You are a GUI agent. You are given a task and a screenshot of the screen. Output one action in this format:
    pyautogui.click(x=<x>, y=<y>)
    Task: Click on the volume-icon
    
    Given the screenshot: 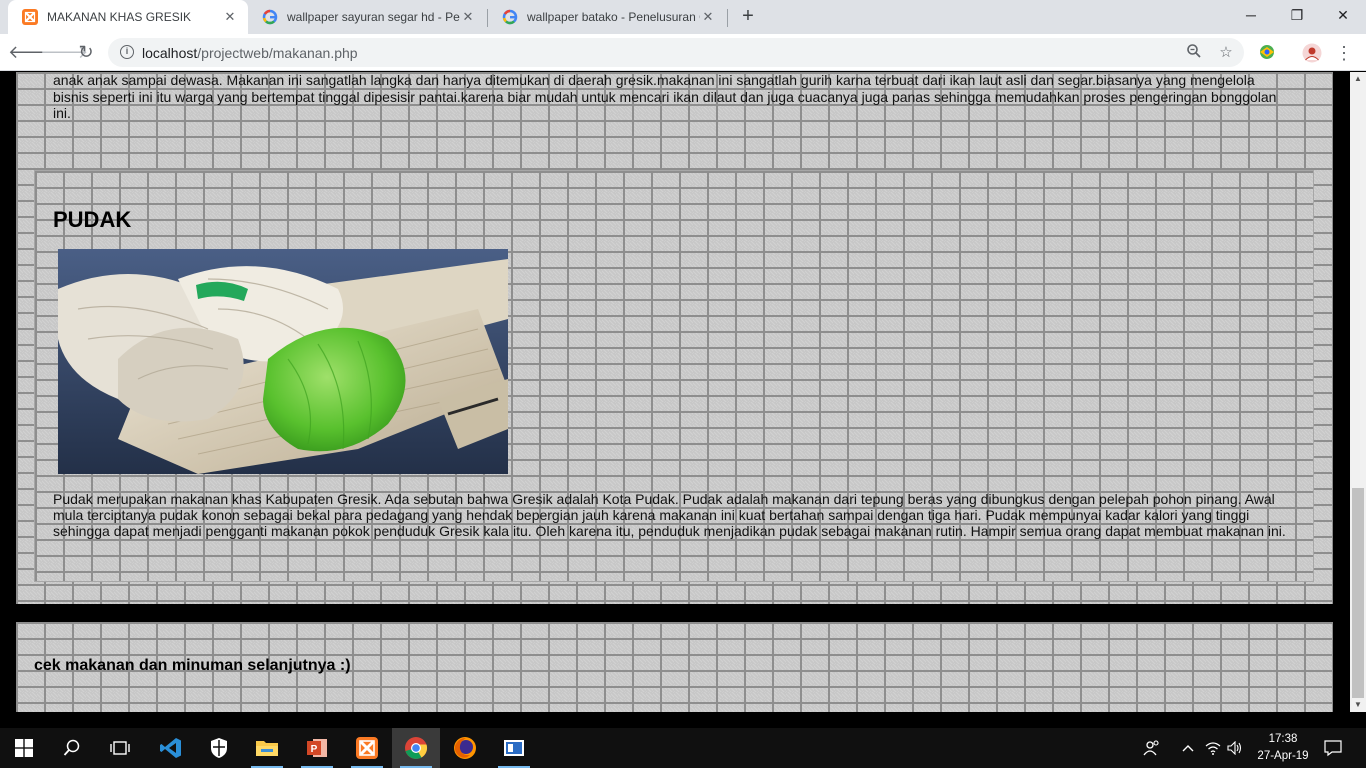 What is the action you would take?
    pyautogui.click(x=1235, y=748)
    